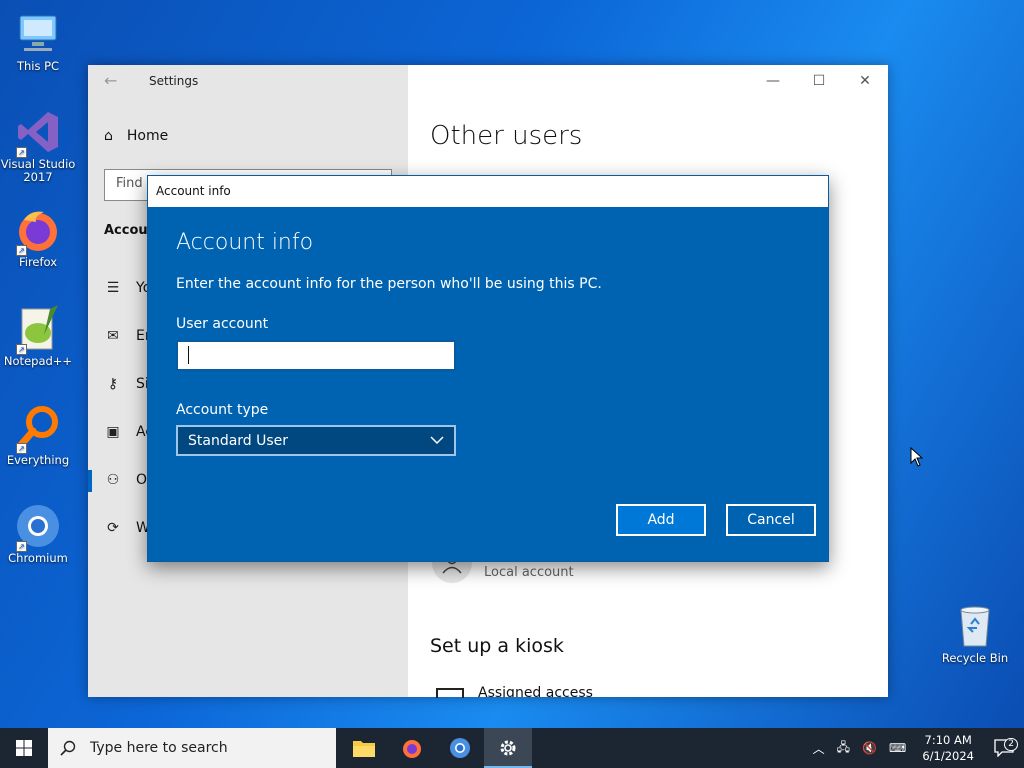  I want to click on close-icon: ✕, so click(865, 81).